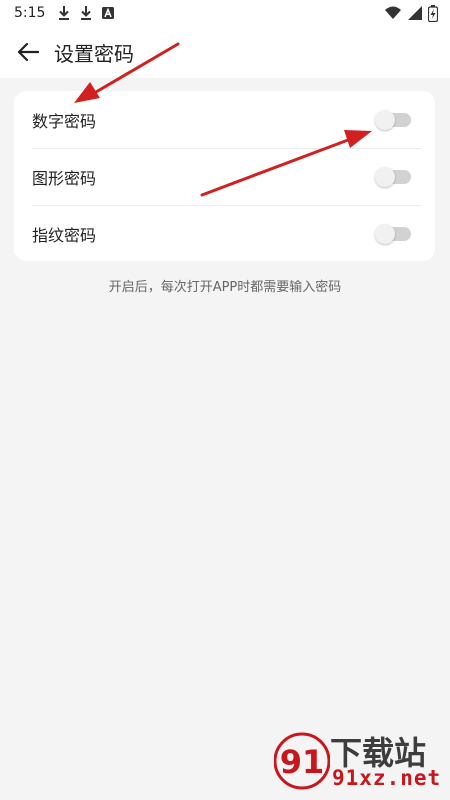 This screenshot has width=450, height=800. Describe the element at coordinates (225, 13) in the screenshot. I see `status-bar: 5:15` at that location.